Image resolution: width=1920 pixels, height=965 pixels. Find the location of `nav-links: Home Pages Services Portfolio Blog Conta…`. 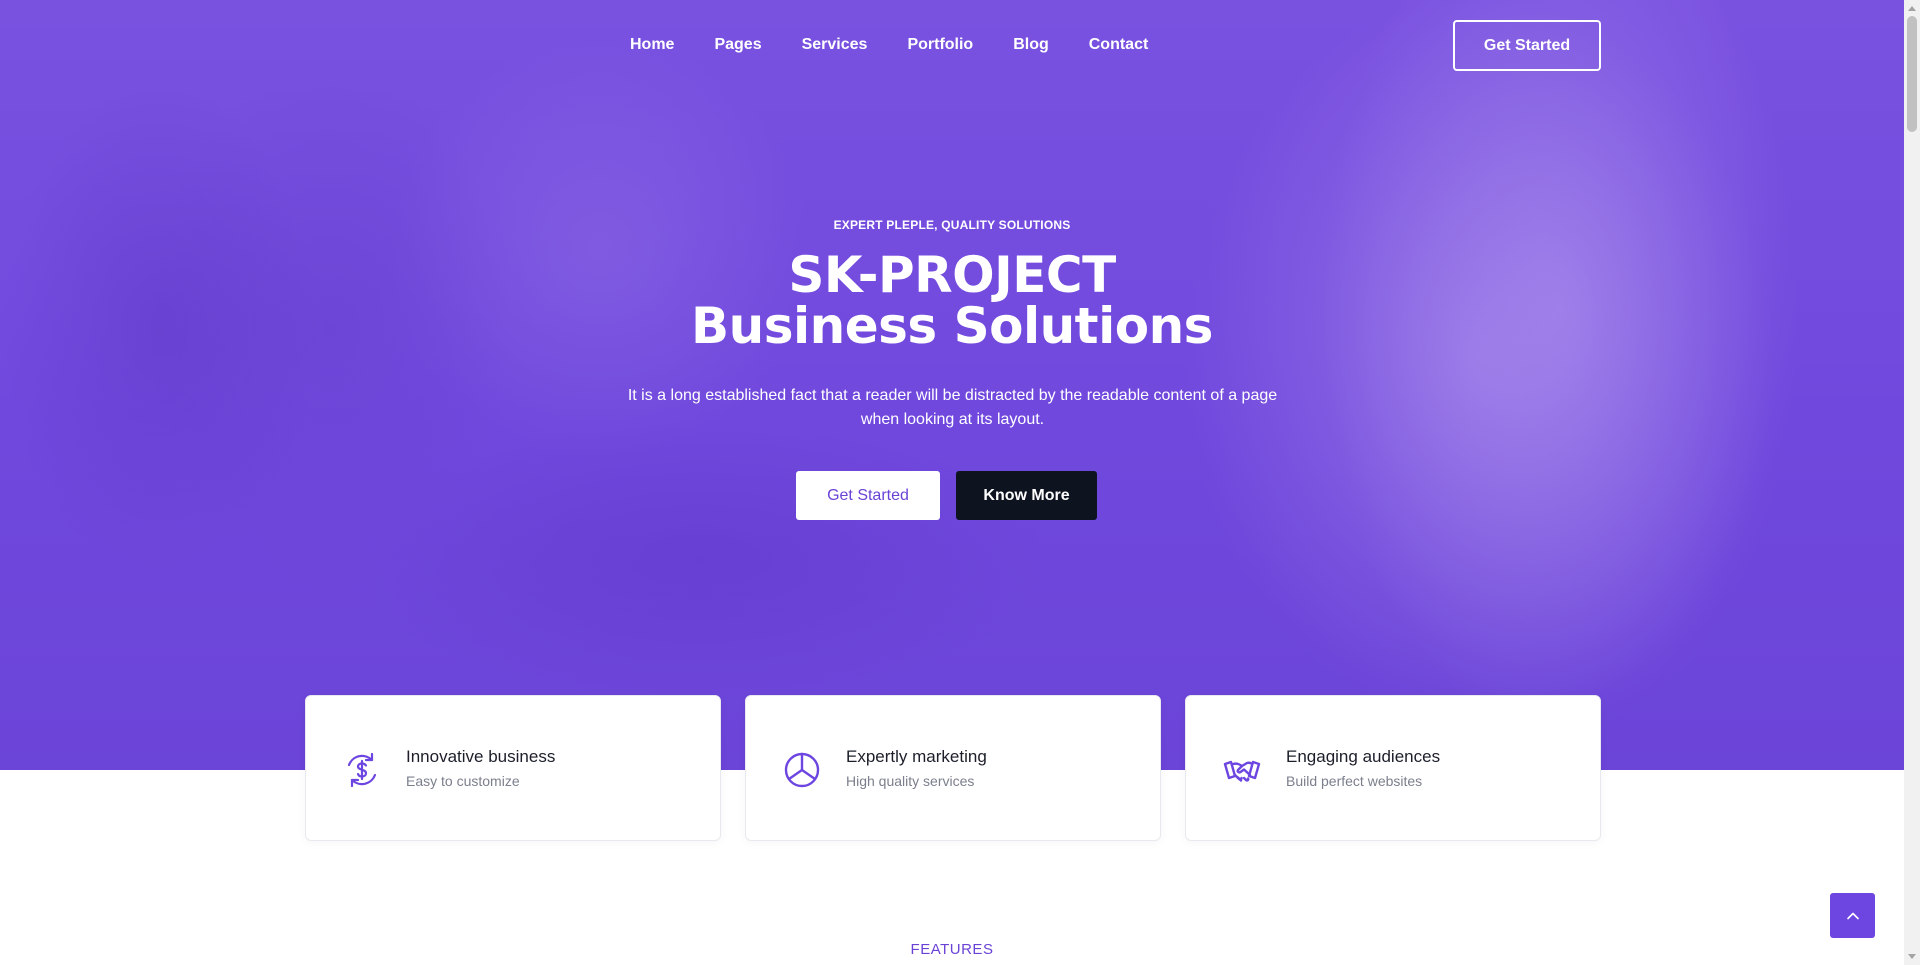

nav-links: Home Pages Services Portfolio Blog Conta… is located at coordinates (909, 45).